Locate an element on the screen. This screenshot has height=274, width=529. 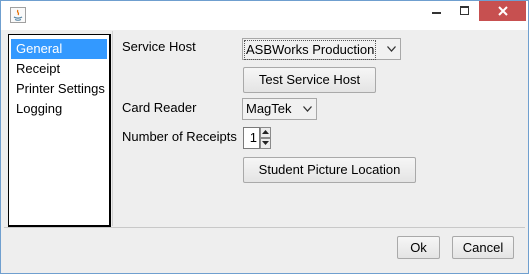
settings-category-list: General Receipt Printer Settings Logging is located at coordinates (59, 130).